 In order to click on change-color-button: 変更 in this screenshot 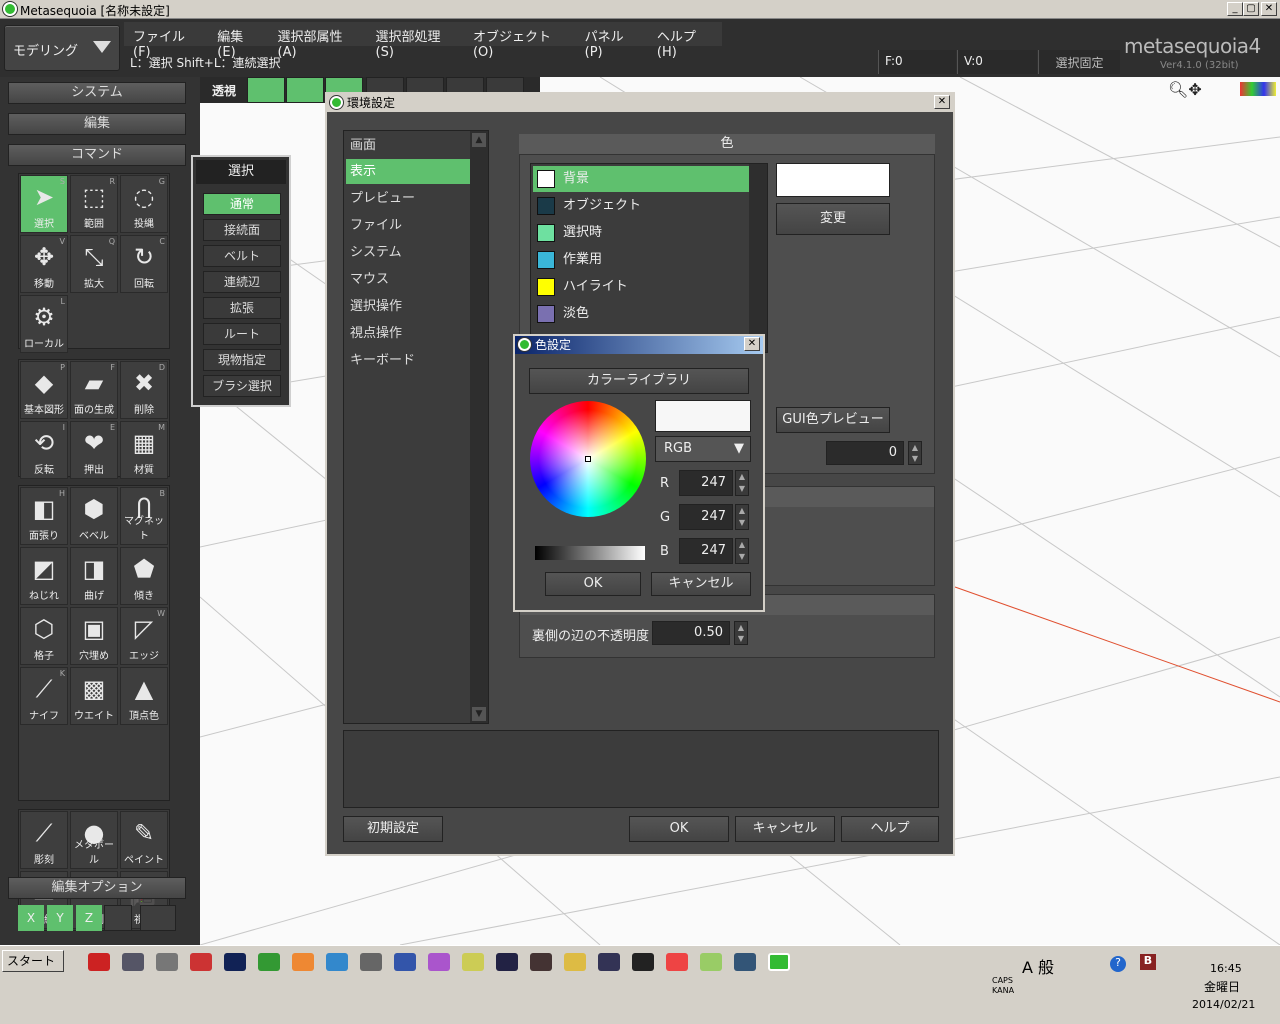, I will do `click(833, 219)`.